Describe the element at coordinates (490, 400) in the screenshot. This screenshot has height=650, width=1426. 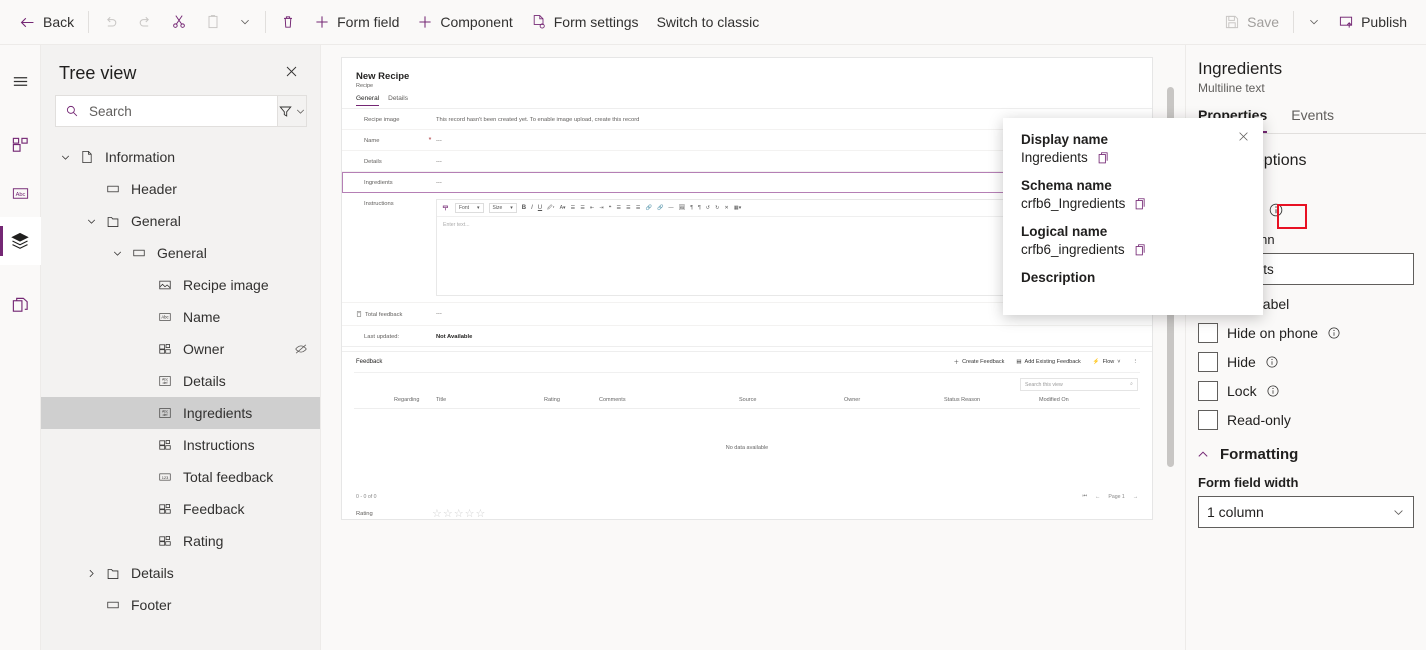
I see `column-header: Title` at that location.